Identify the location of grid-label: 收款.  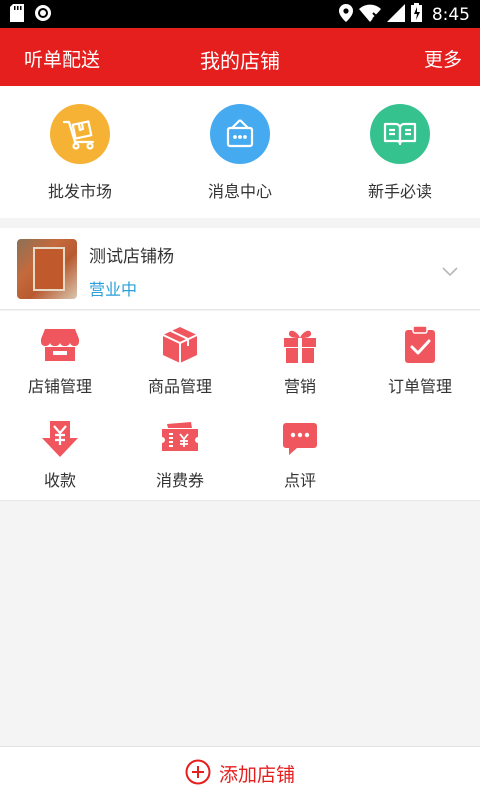
(59, 480).